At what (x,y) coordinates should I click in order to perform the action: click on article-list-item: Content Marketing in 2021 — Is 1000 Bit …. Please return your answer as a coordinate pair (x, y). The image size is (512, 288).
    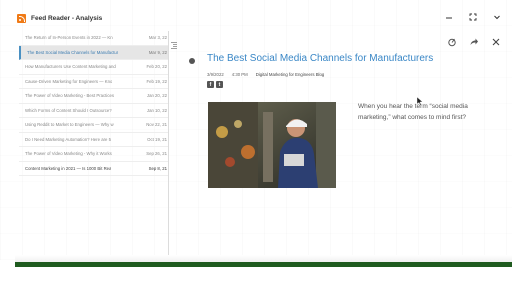
    Looking at the image, I should click on (94, 169).